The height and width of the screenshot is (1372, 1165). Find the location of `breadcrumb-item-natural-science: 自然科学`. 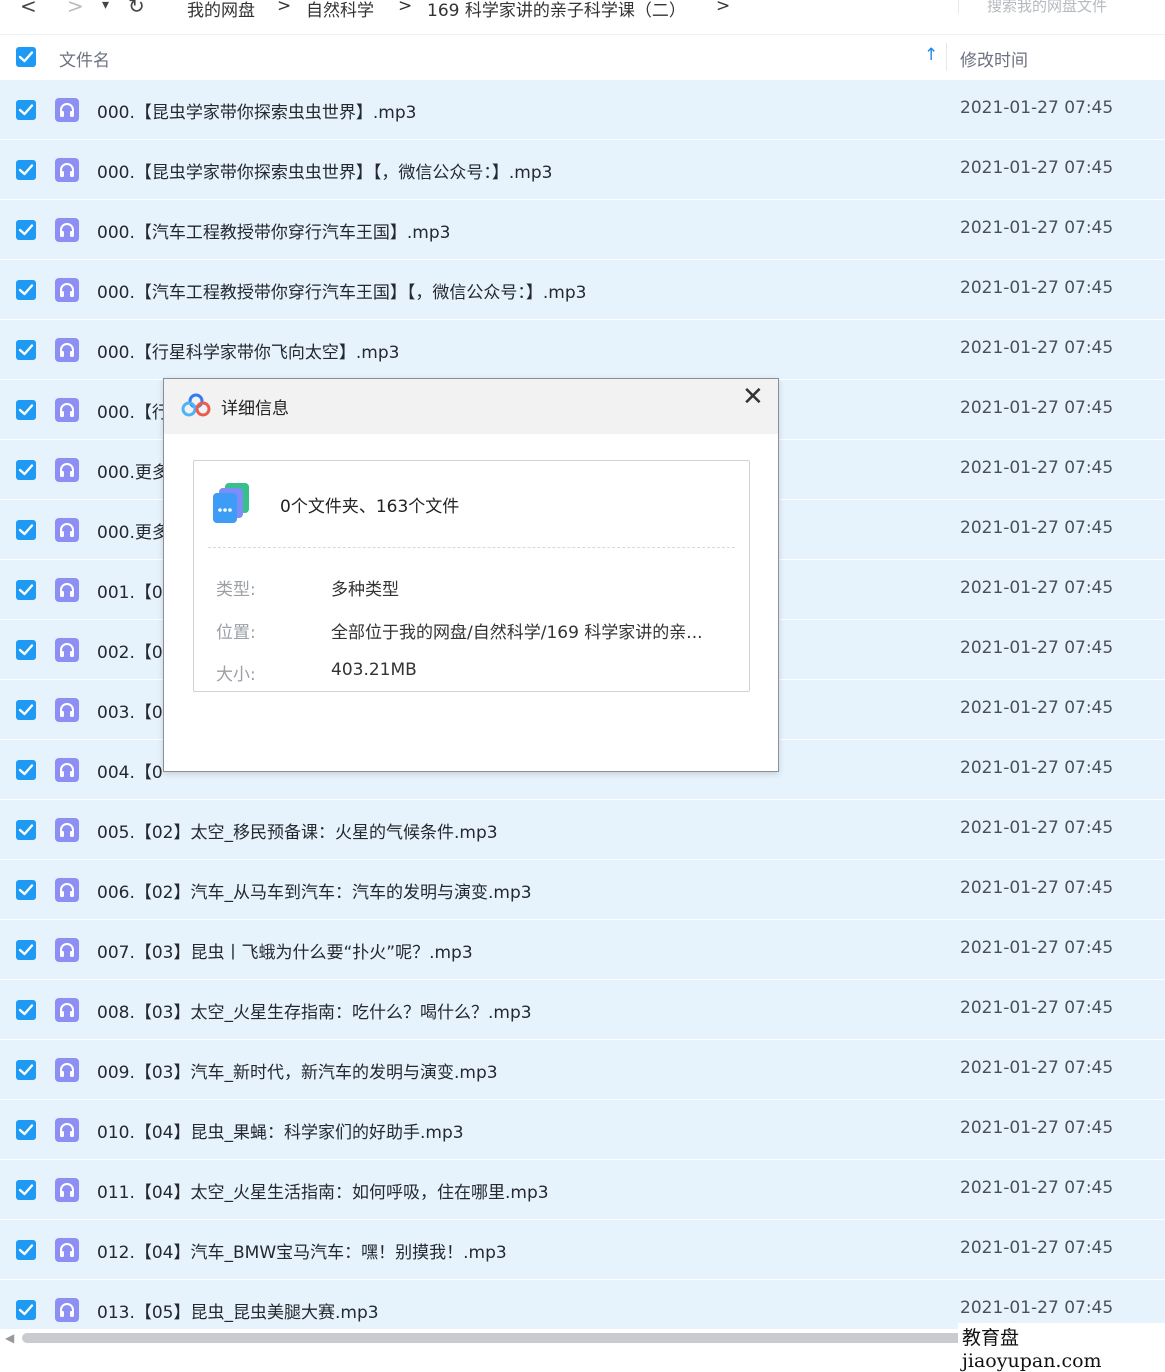

breadcrumb-item-natural-science: 自然科学 is located at coordinates (340, 10).